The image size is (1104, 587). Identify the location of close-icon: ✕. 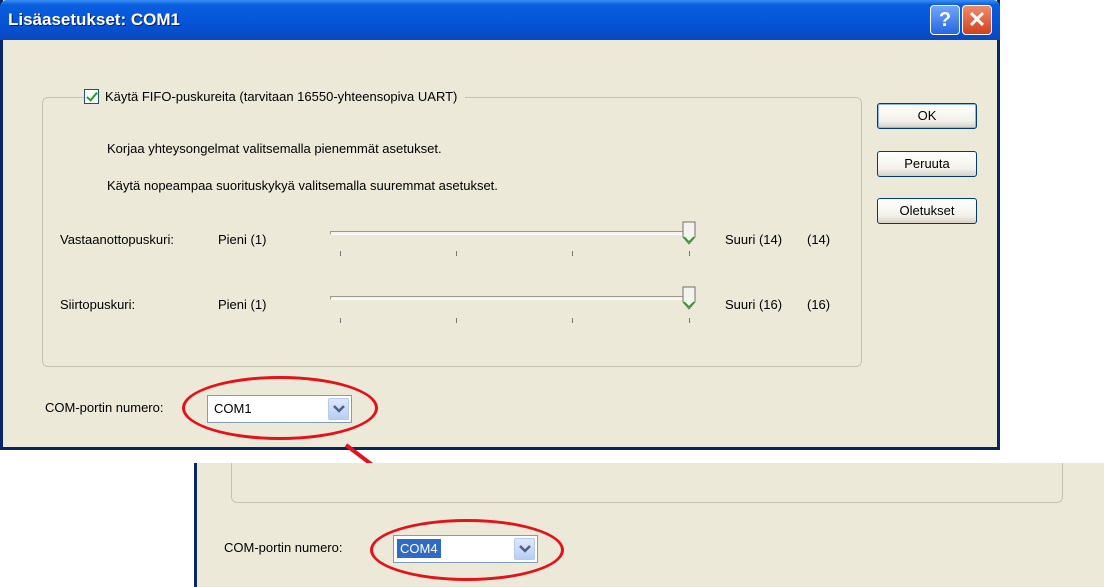
(977, 20).